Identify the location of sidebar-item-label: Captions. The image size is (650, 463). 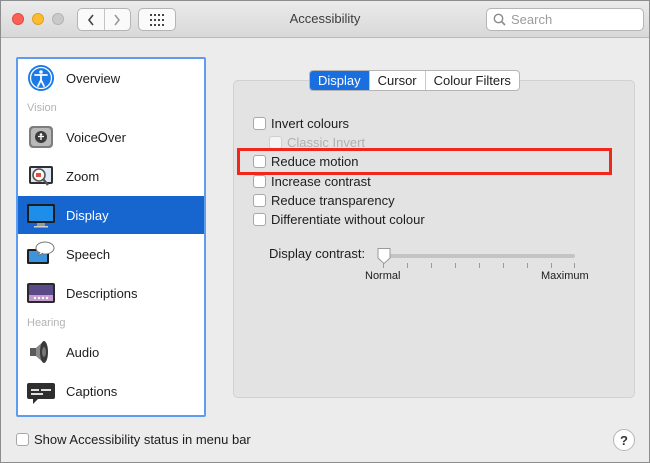
(92, 391).